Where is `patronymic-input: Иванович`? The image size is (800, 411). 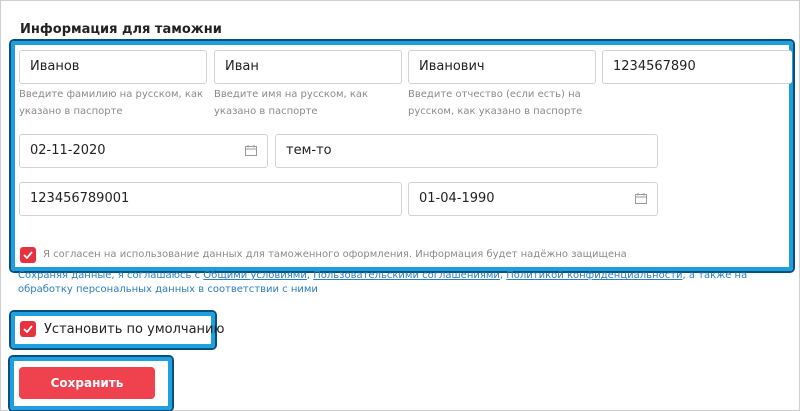
patronymic-input: Иванович is located at coordinates (502, 67).